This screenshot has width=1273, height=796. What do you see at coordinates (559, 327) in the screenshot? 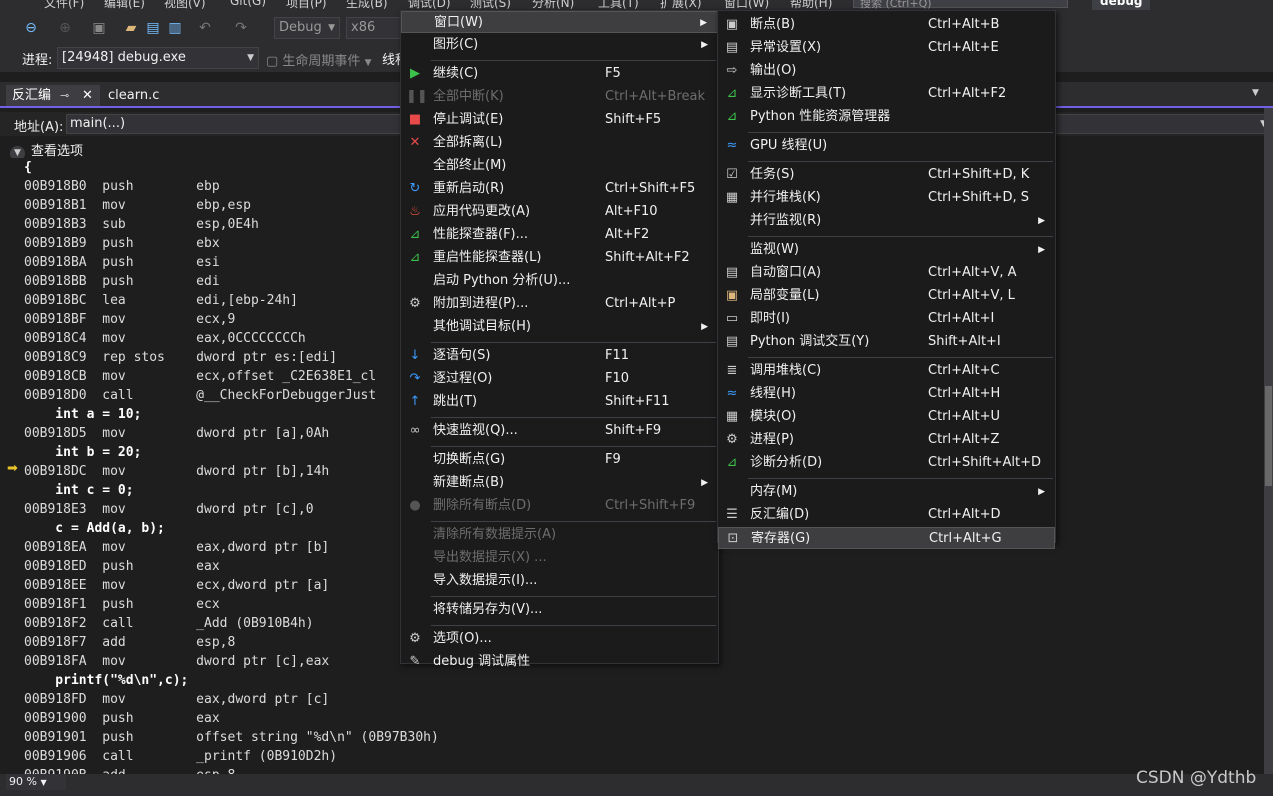
I see `menu-item: 其他调试目标(H) ▶` at bounding box center [559, 327].